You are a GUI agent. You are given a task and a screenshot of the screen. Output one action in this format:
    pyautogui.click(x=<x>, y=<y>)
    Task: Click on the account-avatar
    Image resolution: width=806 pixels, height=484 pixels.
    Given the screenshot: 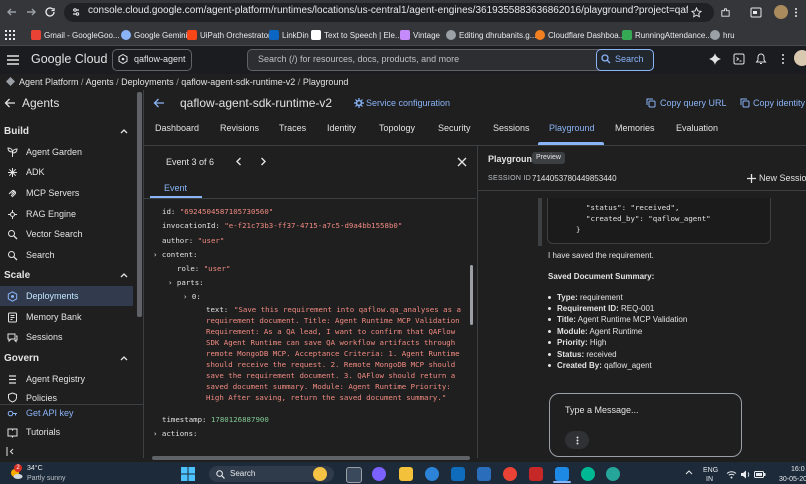 What is the action you would take?
    pyautogui.click(x=800, y=58)
    